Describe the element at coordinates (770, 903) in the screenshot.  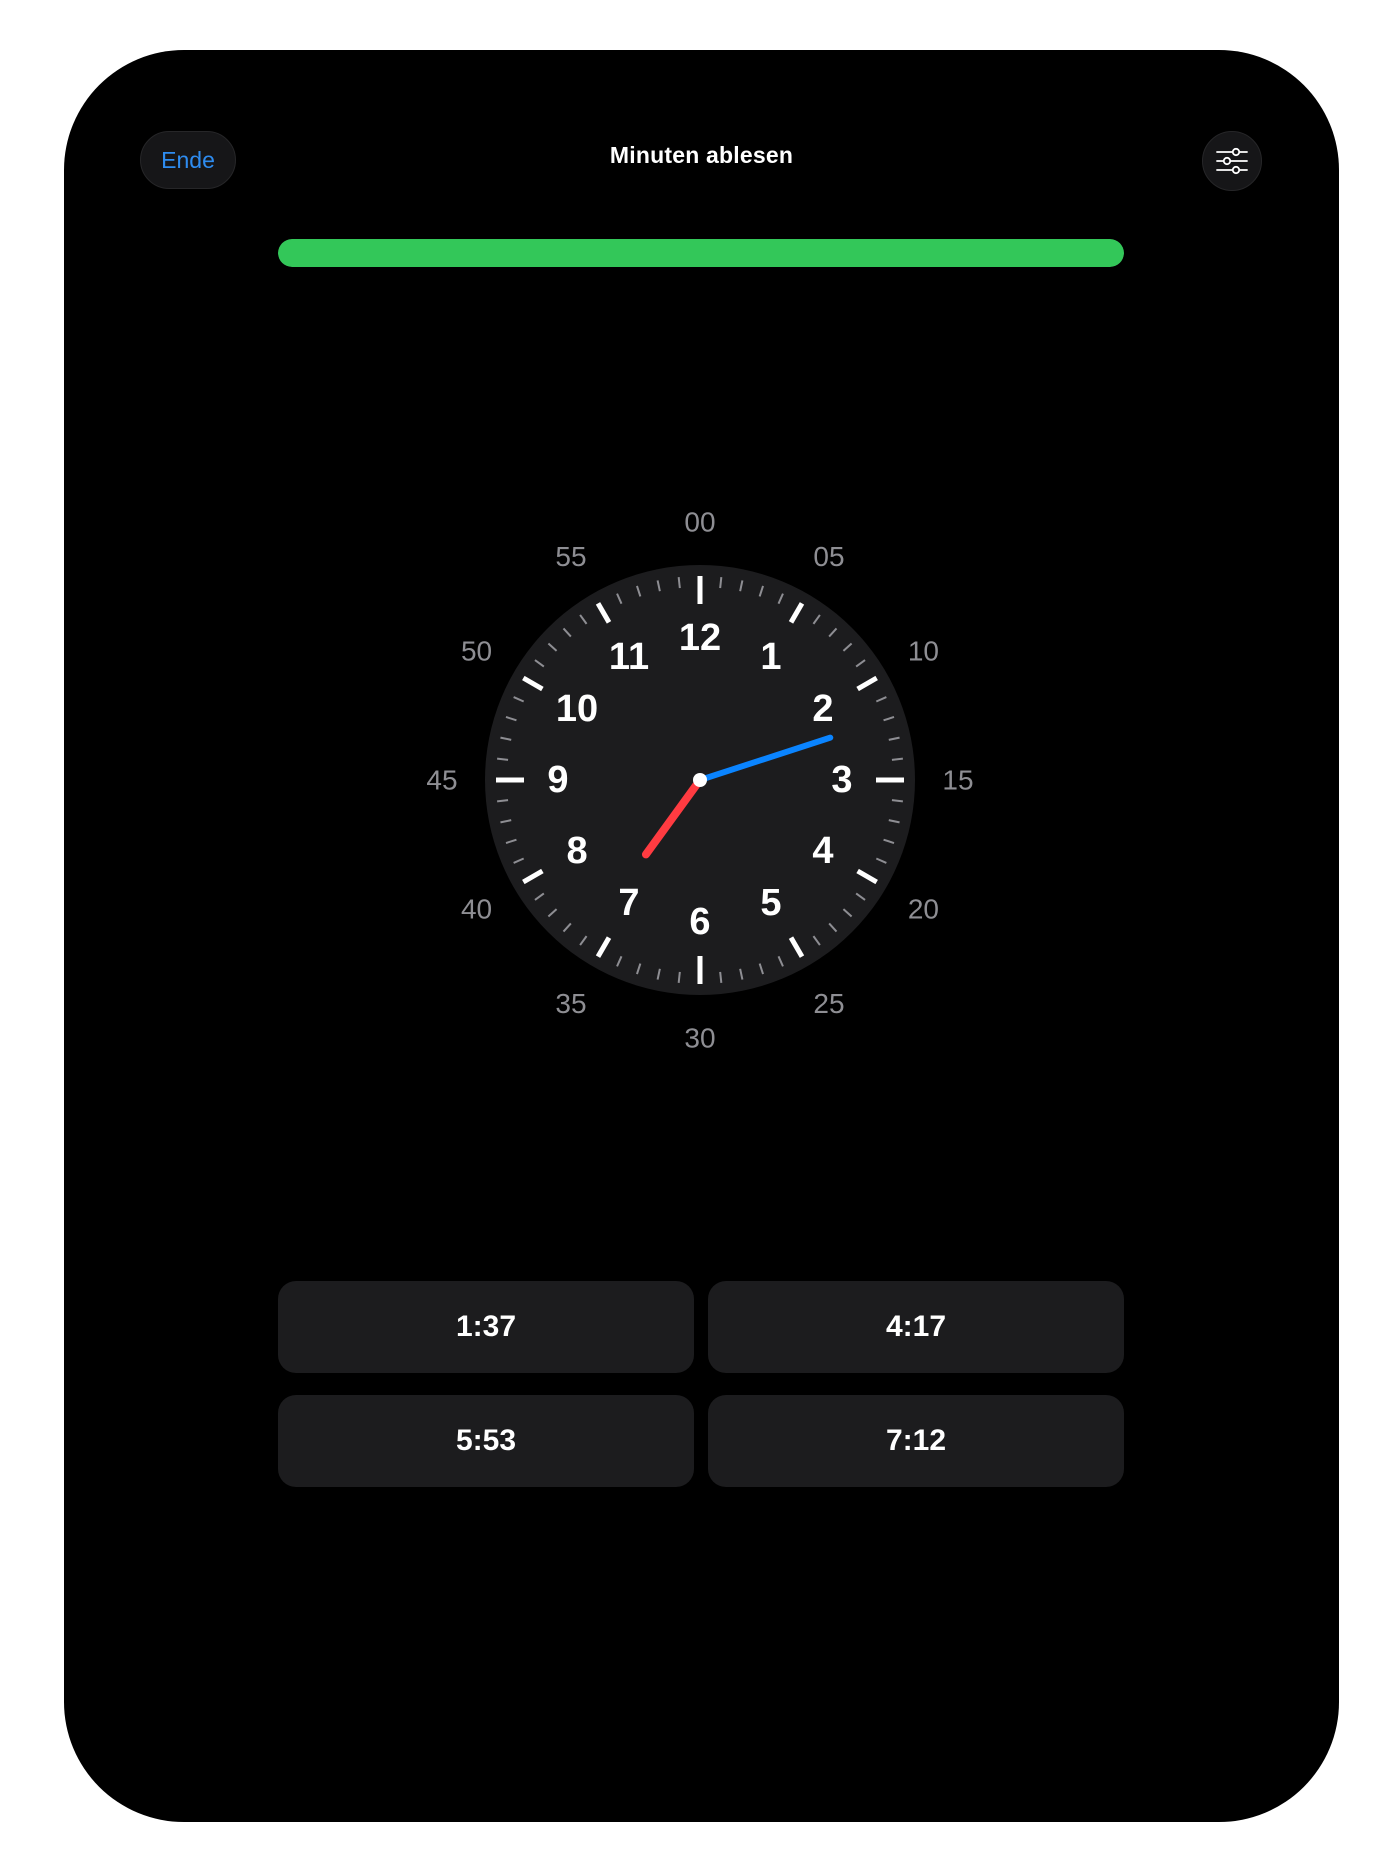
I see `hour-number: 5` at that location.